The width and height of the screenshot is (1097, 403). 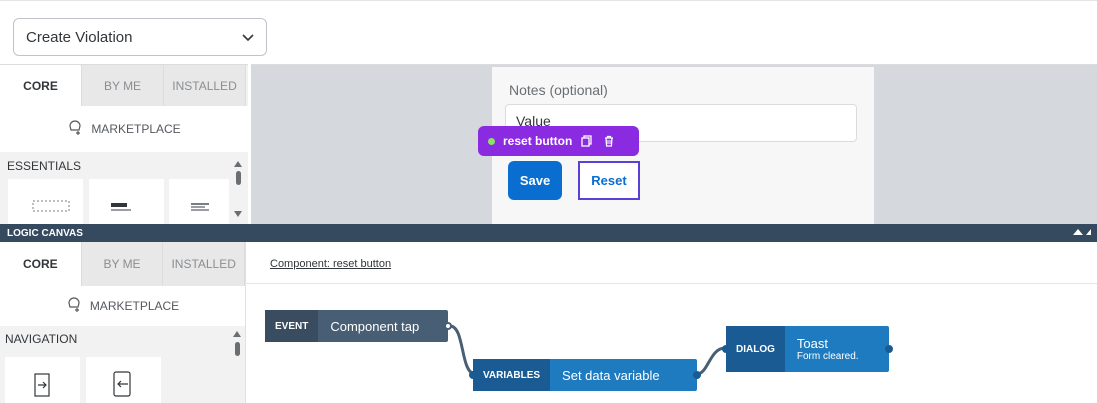 What do you see at coordinates (330, 264) in the screenshot?
I see `logic-breadcrumb: Component: reset button` at bounding box center [330, 264].